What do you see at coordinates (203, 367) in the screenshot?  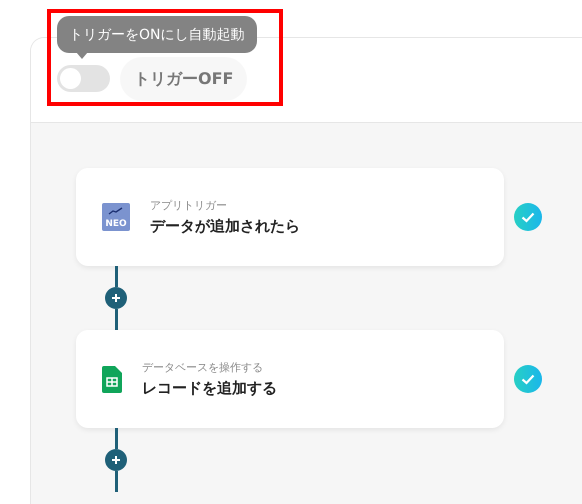 I see `step-category: データベースを操作する` at bounding box center [203, 367].